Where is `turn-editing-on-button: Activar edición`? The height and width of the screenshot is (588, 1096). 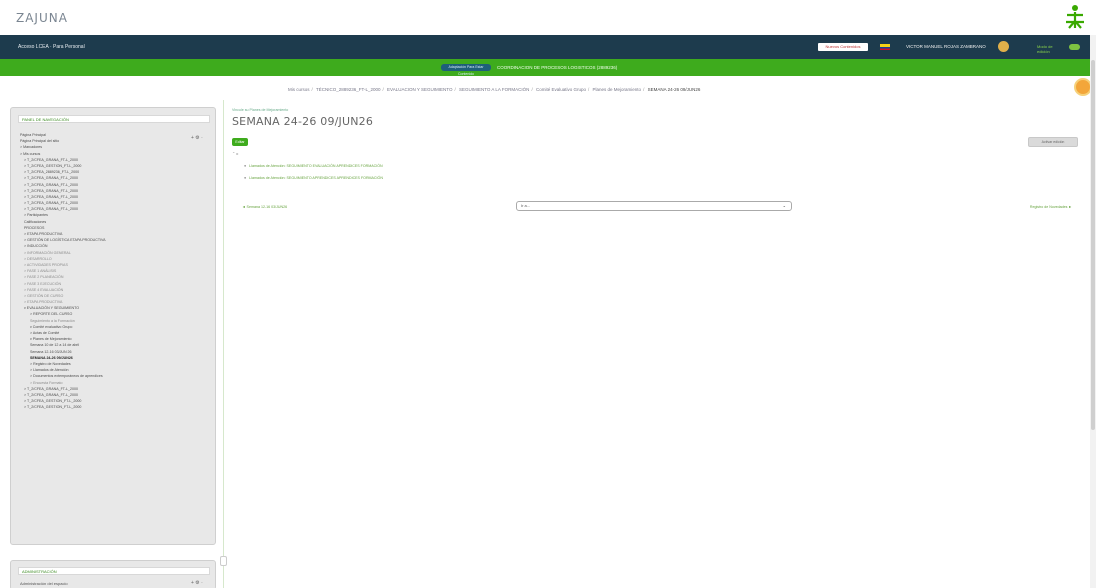
turn-editing-on-button: Activar edición is located at coordinates (1053, 142).